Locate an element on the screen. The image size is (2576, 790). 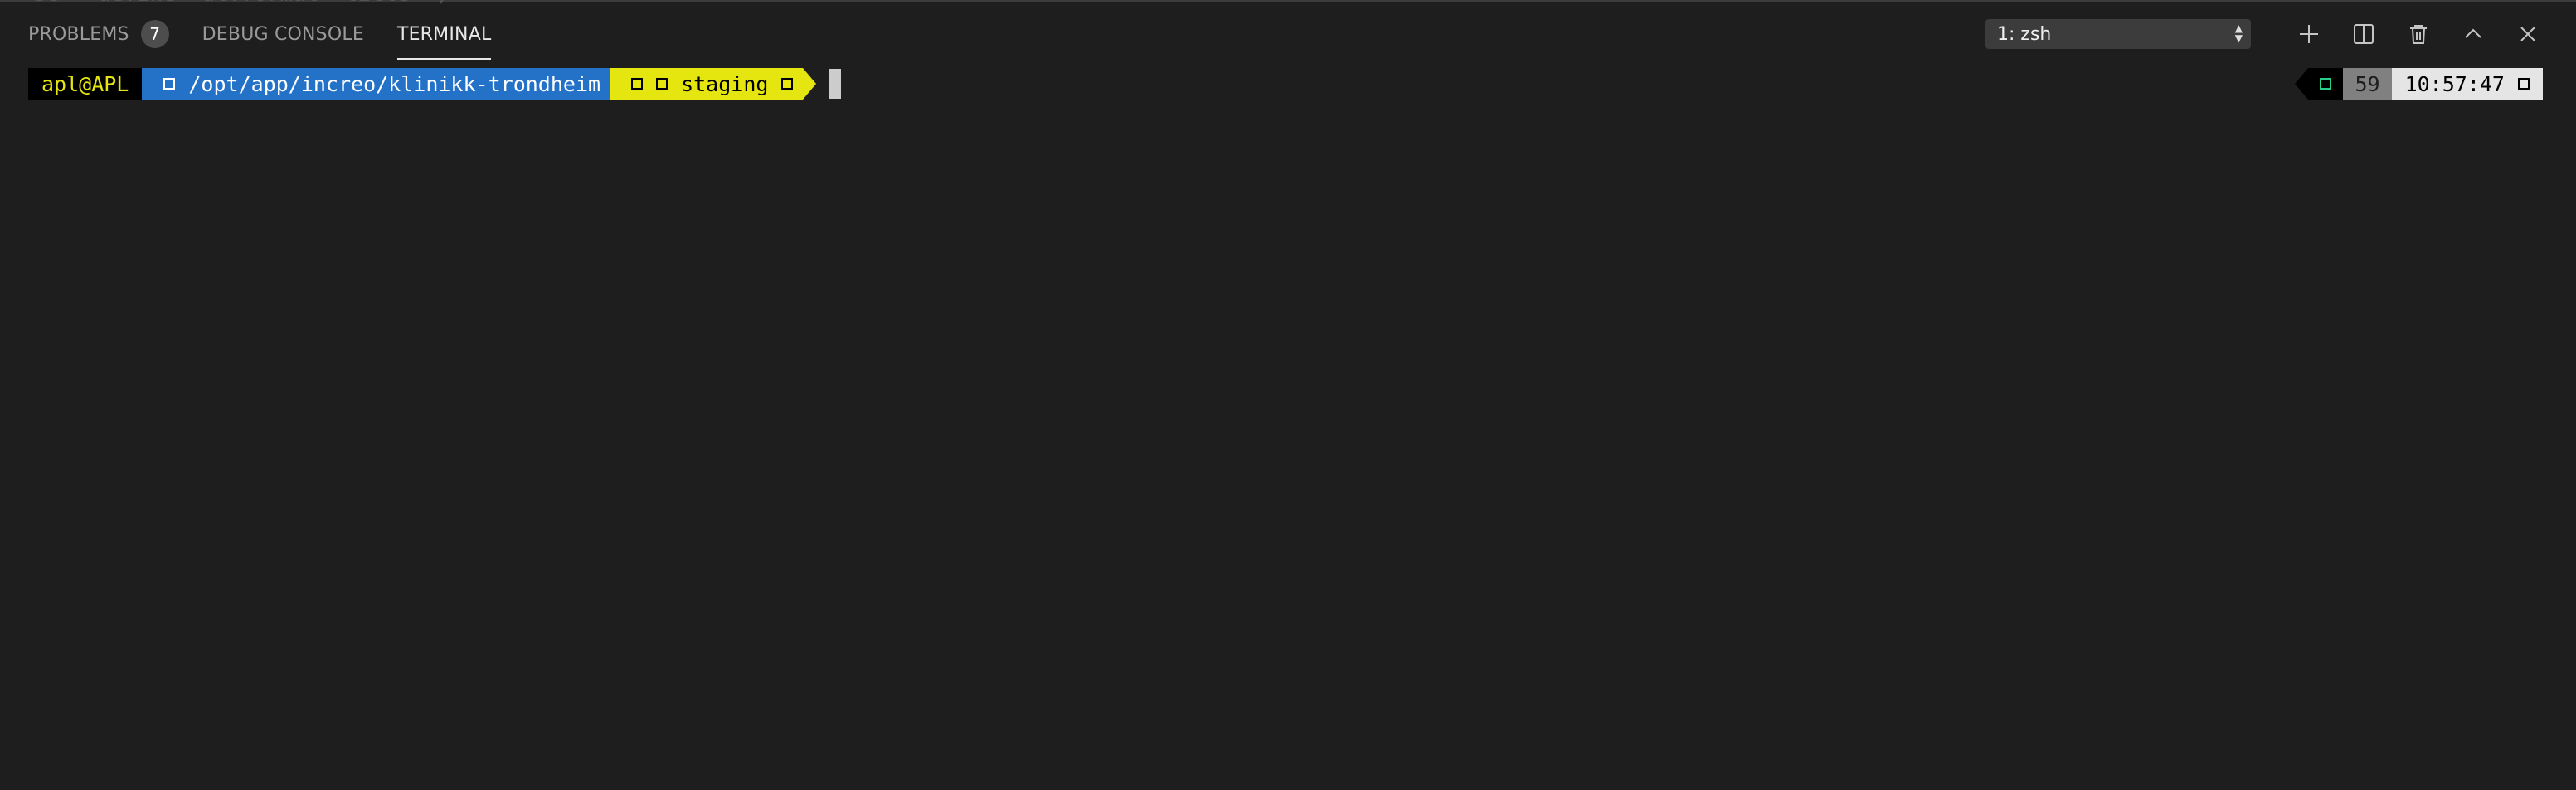
branch-icon is located at coordinates (662, 84).